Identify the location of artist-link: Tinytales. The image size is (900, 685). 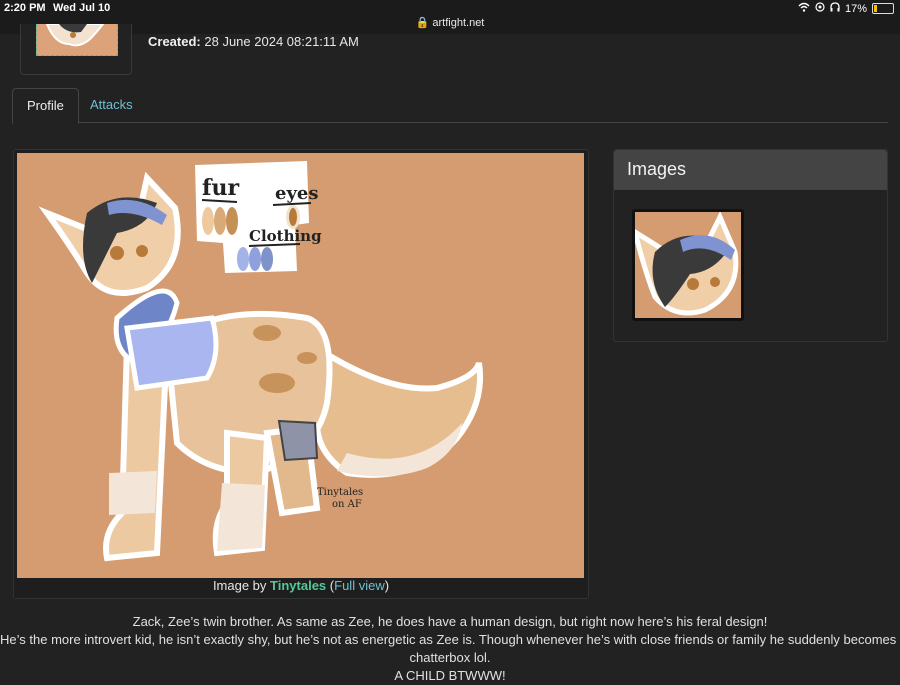
(298, 585).